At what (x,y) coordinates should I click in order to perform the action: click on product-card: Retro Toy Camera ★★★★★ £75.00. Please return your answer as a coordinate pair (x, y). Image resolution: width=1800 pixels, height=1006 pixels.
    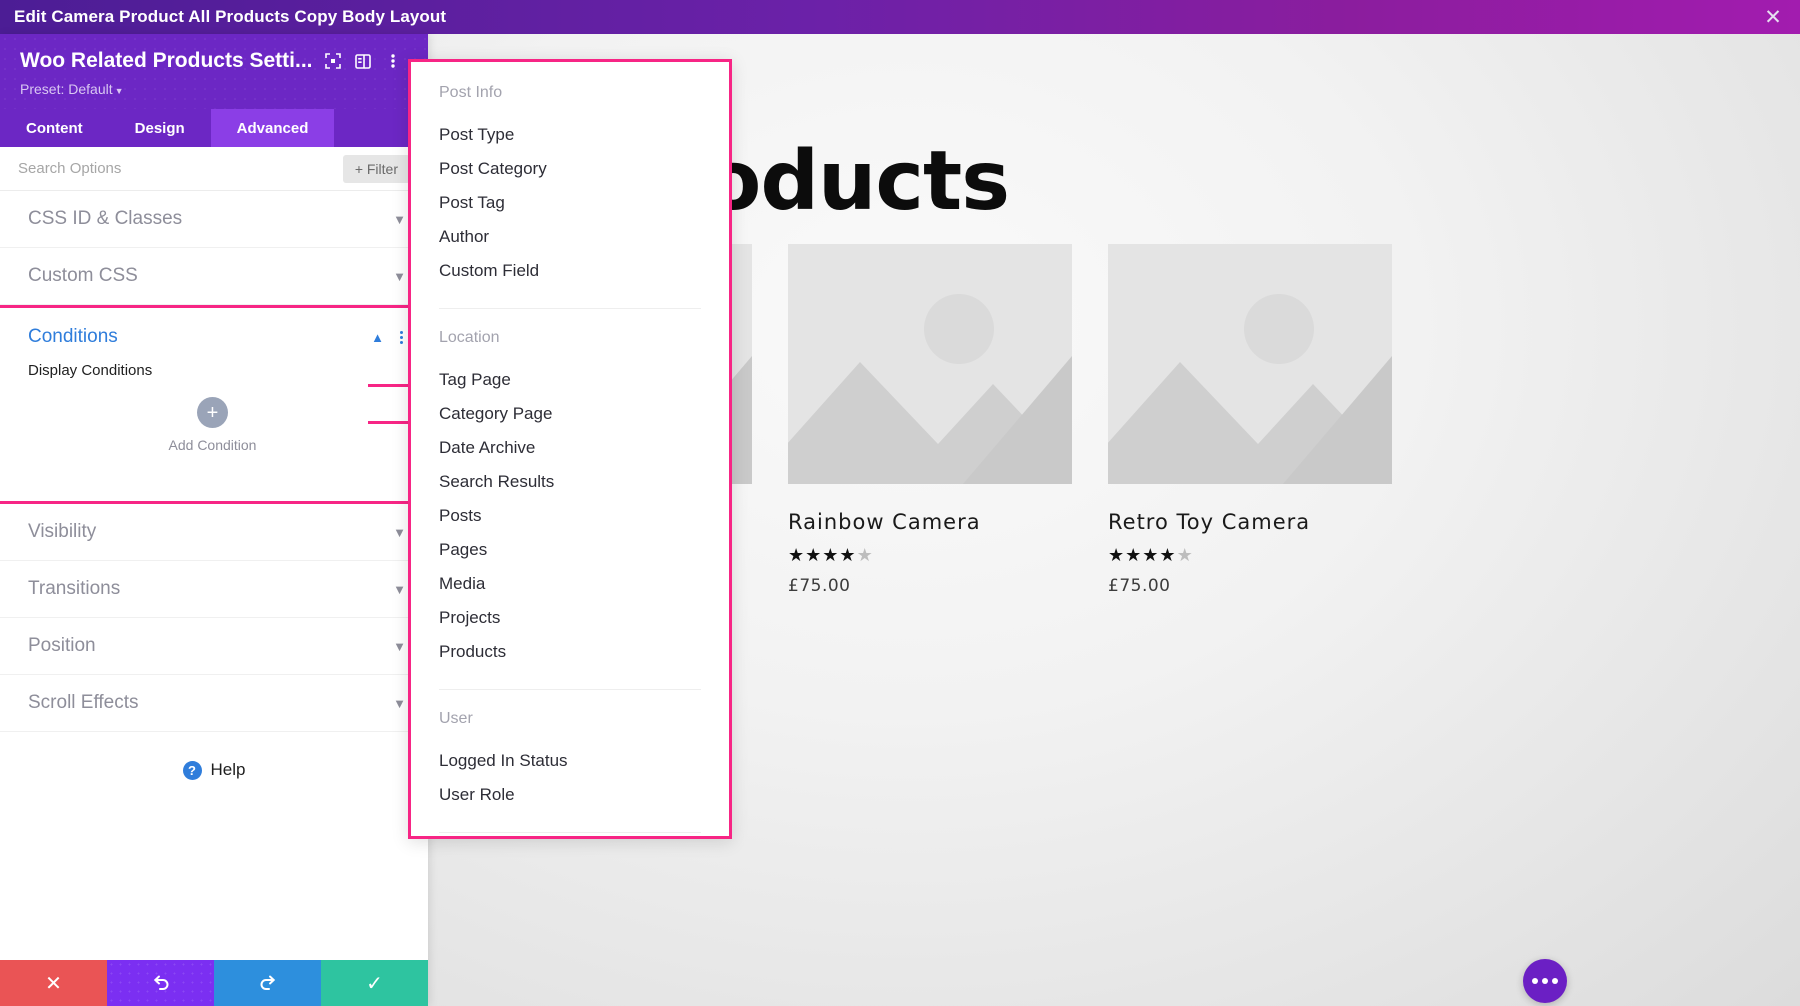
    Looking at the image, I should click on (1250, 420).